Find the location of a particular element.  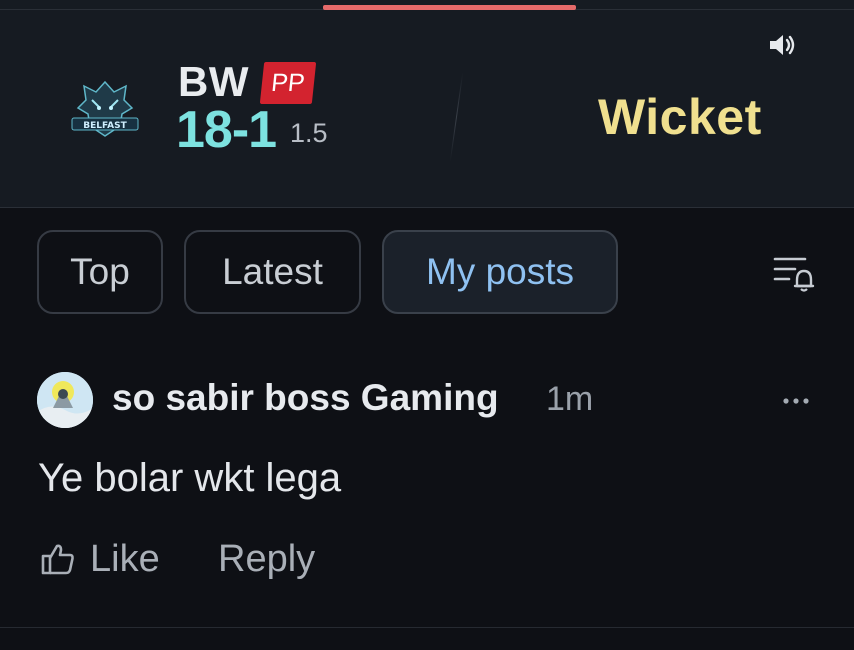

tab-top: Top is located at coordinates (100, 272).